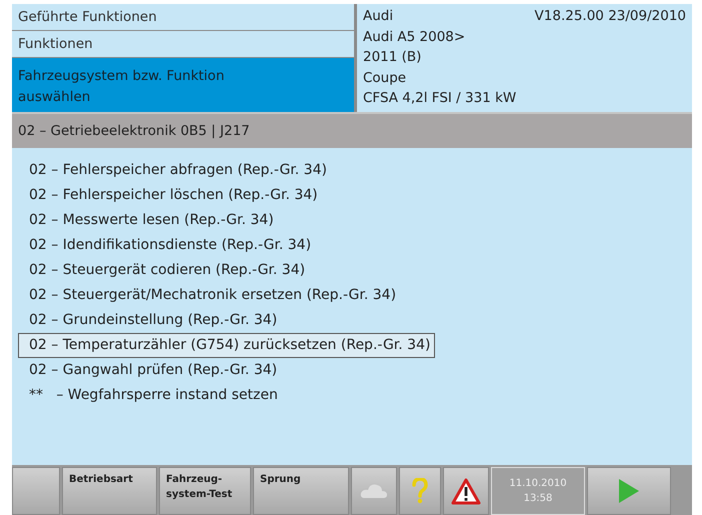 This screenshot has width=702, height=515. I want to click on breadcrumb-item: Funktionen, so click(183, 44).